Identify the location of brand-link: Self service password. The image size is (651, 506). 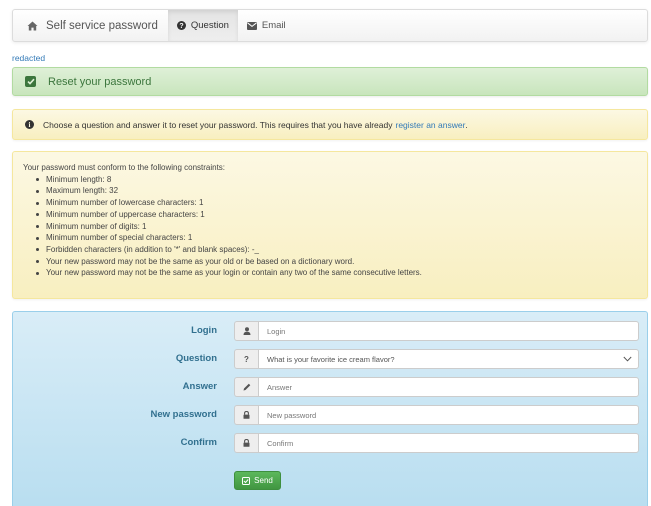
(90, 25).